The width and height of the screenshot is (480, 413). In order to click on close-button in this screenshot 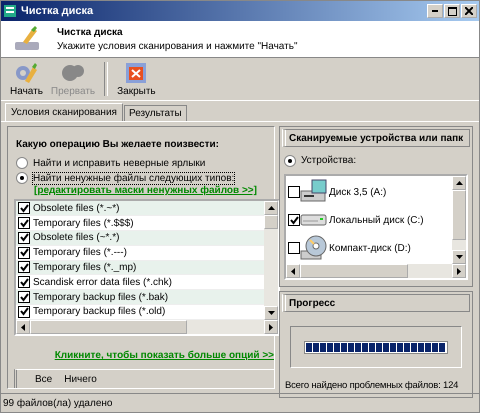, I will do `click(469, 11)`.